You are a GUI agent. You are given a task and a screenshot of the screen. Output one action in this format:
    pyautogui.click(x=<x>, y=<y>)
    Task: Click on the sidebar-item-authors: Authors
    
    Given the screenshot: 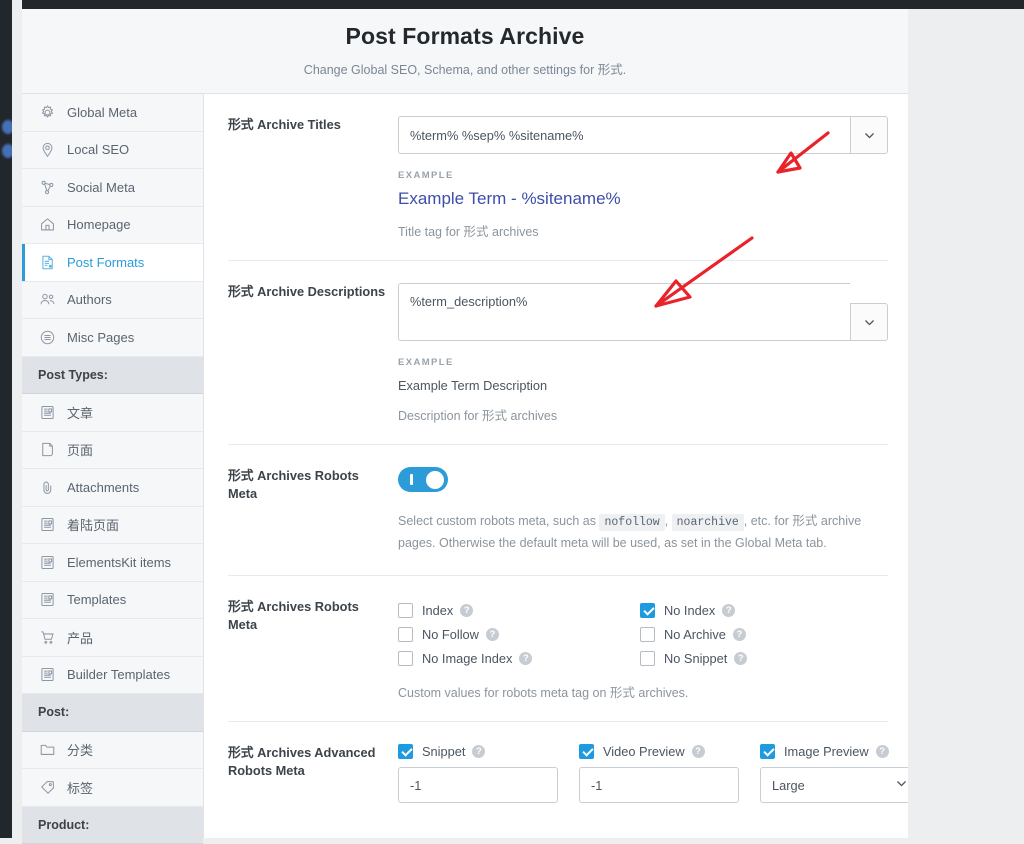 What is the action you would take?
    pyautogui.click(x=112, y=301)
    